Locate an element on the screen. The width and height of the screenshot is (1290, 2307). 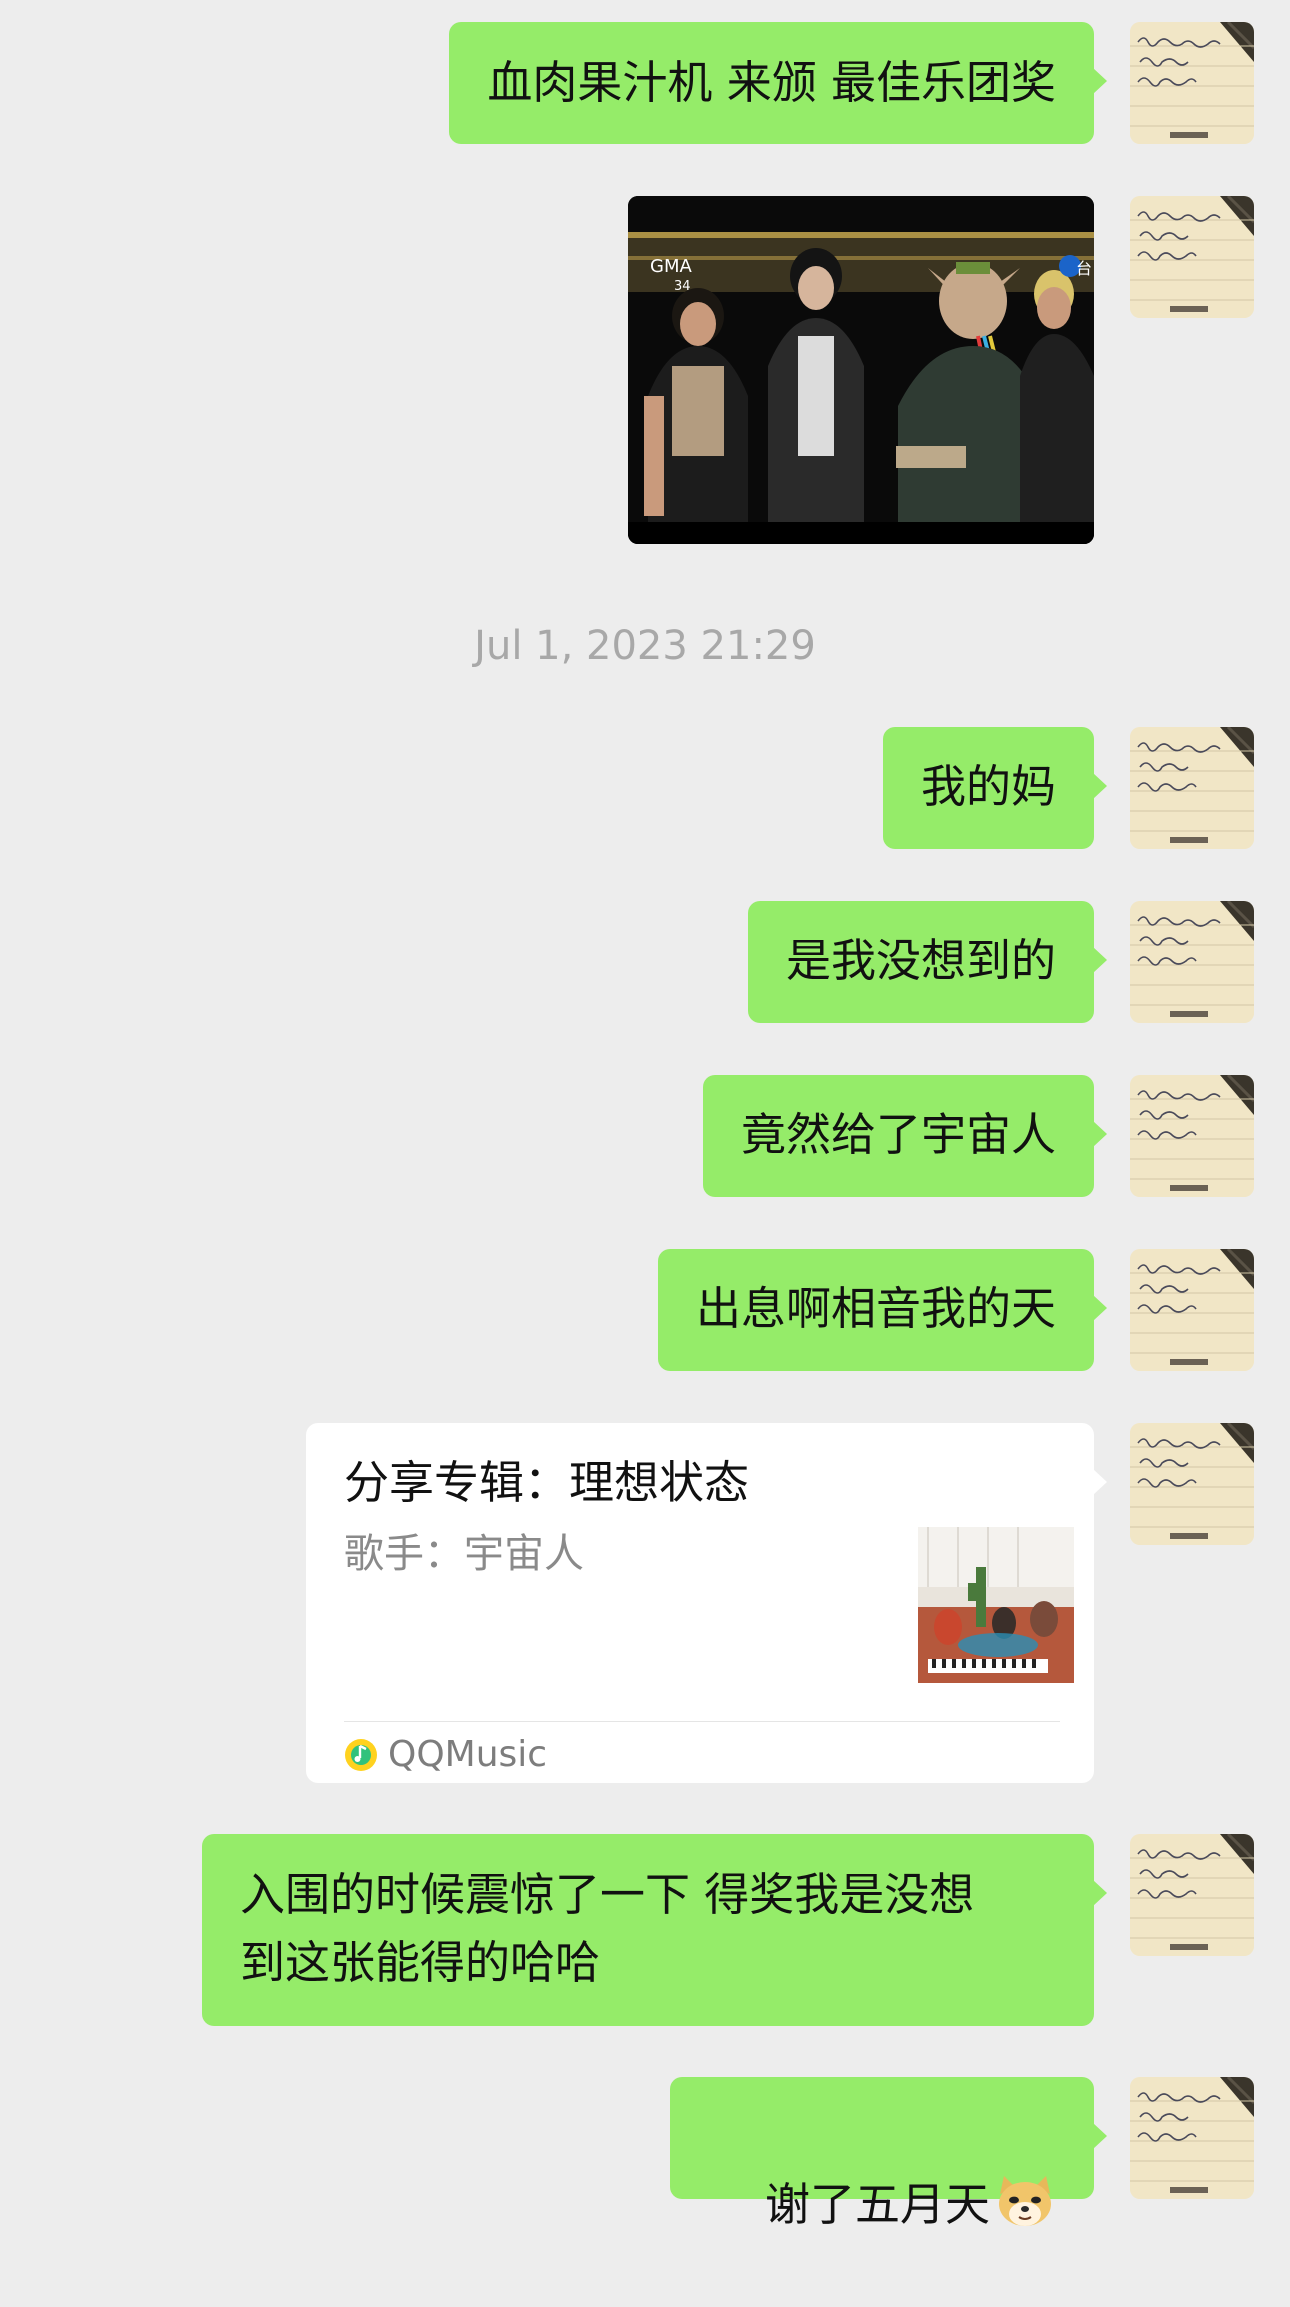
image-message: GMA 34 台 is located at coordinates (861, 370).